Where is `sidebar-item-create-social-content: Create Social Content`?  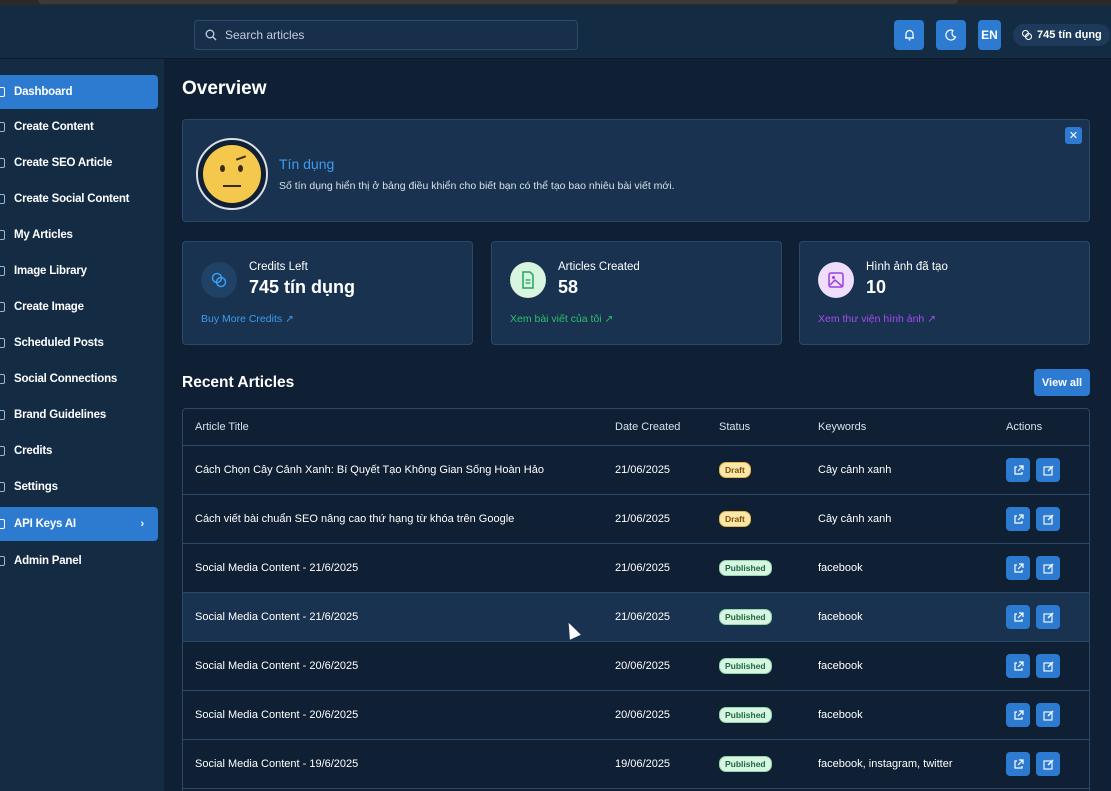
sidebar-item-create-social-content: Create Social Content is located at coordinates (79, 199).